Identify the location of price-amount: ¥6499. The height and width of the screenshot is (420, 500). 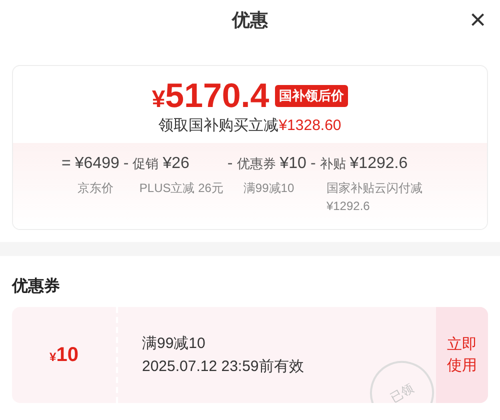
(97, 164).